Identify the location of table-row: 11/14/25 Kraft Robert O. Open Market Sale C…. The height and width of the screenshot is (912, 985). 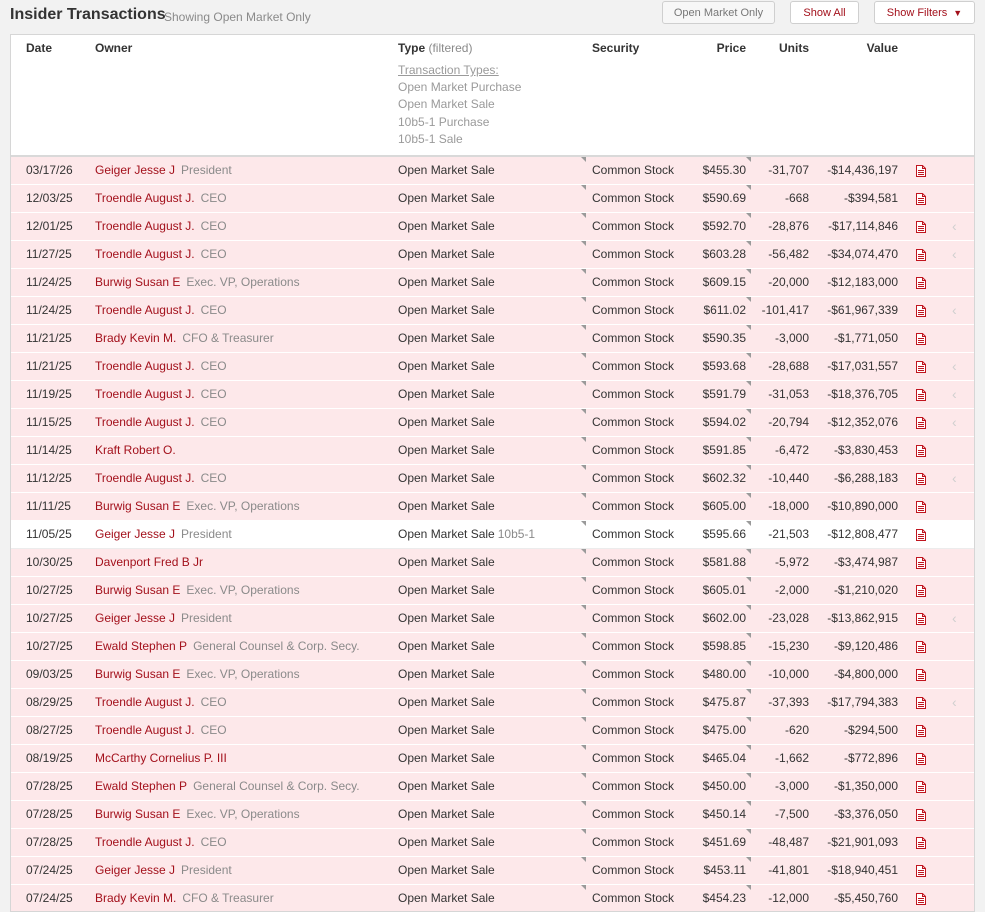
(492, 451).